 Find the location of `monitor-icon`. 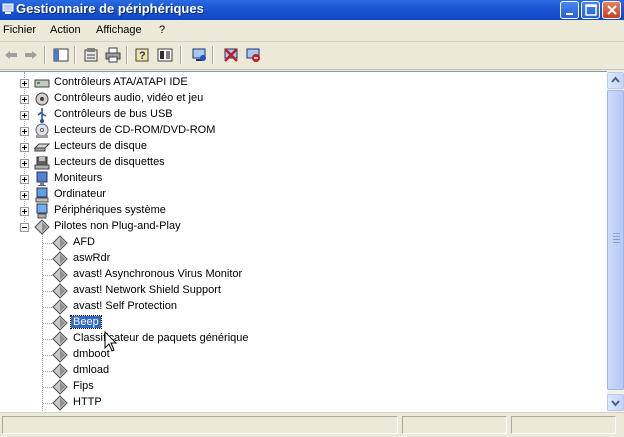

monitor-icon is located at coordinates (42, 179).